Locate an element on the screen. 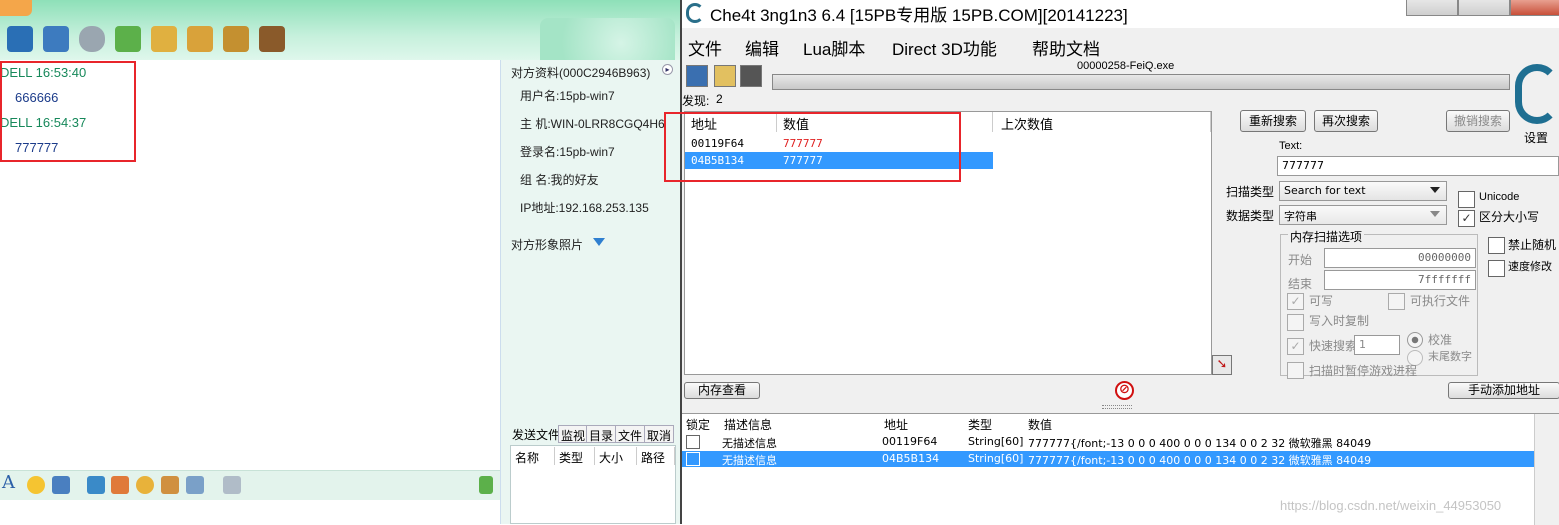 This screenshot has width=1559, height=525. clipboard-icon is located at coordinates (170, 485).